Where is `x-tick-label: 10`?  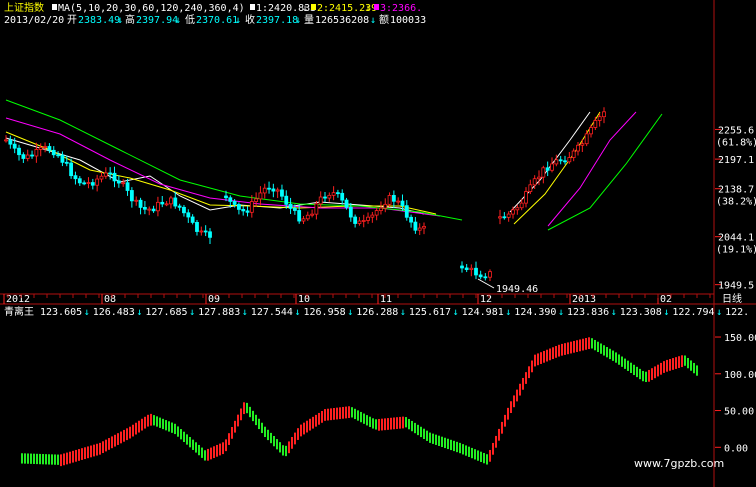 x-tick-label: 10 is located at coordinates (304, 299).